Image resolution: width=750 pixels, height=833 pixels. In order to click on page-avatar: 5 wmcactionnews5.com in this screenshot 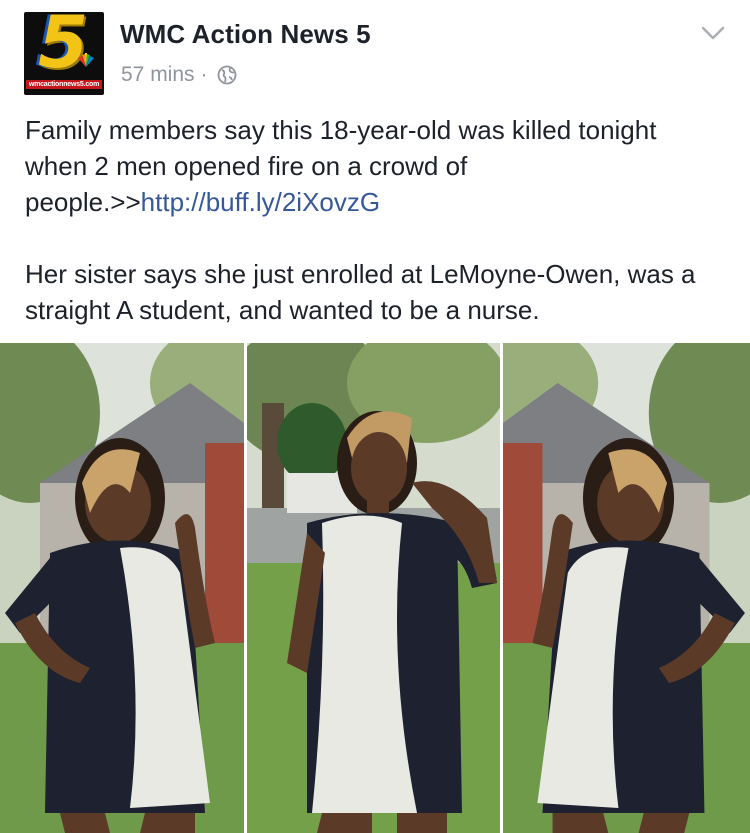, I will do `click(64, 53)`.